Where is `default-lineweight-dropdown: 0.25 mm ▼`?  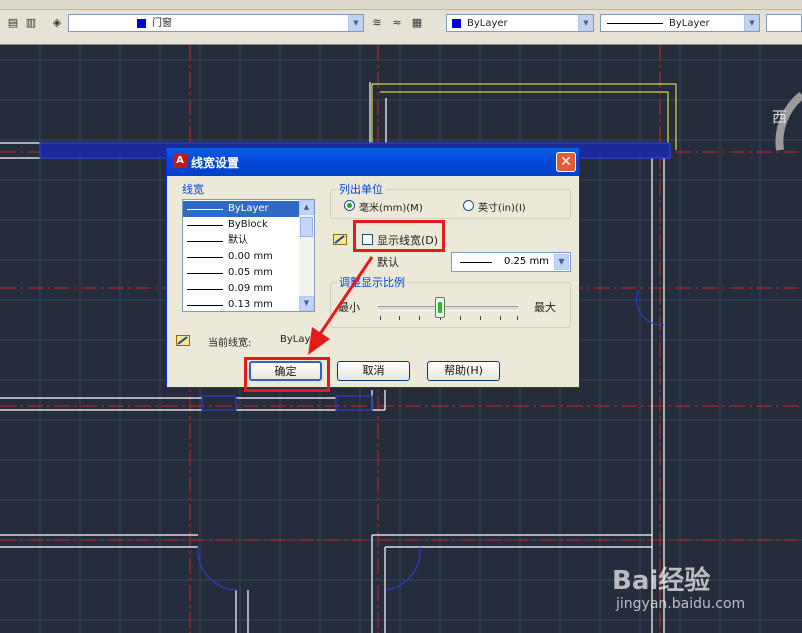
default-lineweight-dropdown: 0.25 mm ▼ is located at coordinates (511, 262).